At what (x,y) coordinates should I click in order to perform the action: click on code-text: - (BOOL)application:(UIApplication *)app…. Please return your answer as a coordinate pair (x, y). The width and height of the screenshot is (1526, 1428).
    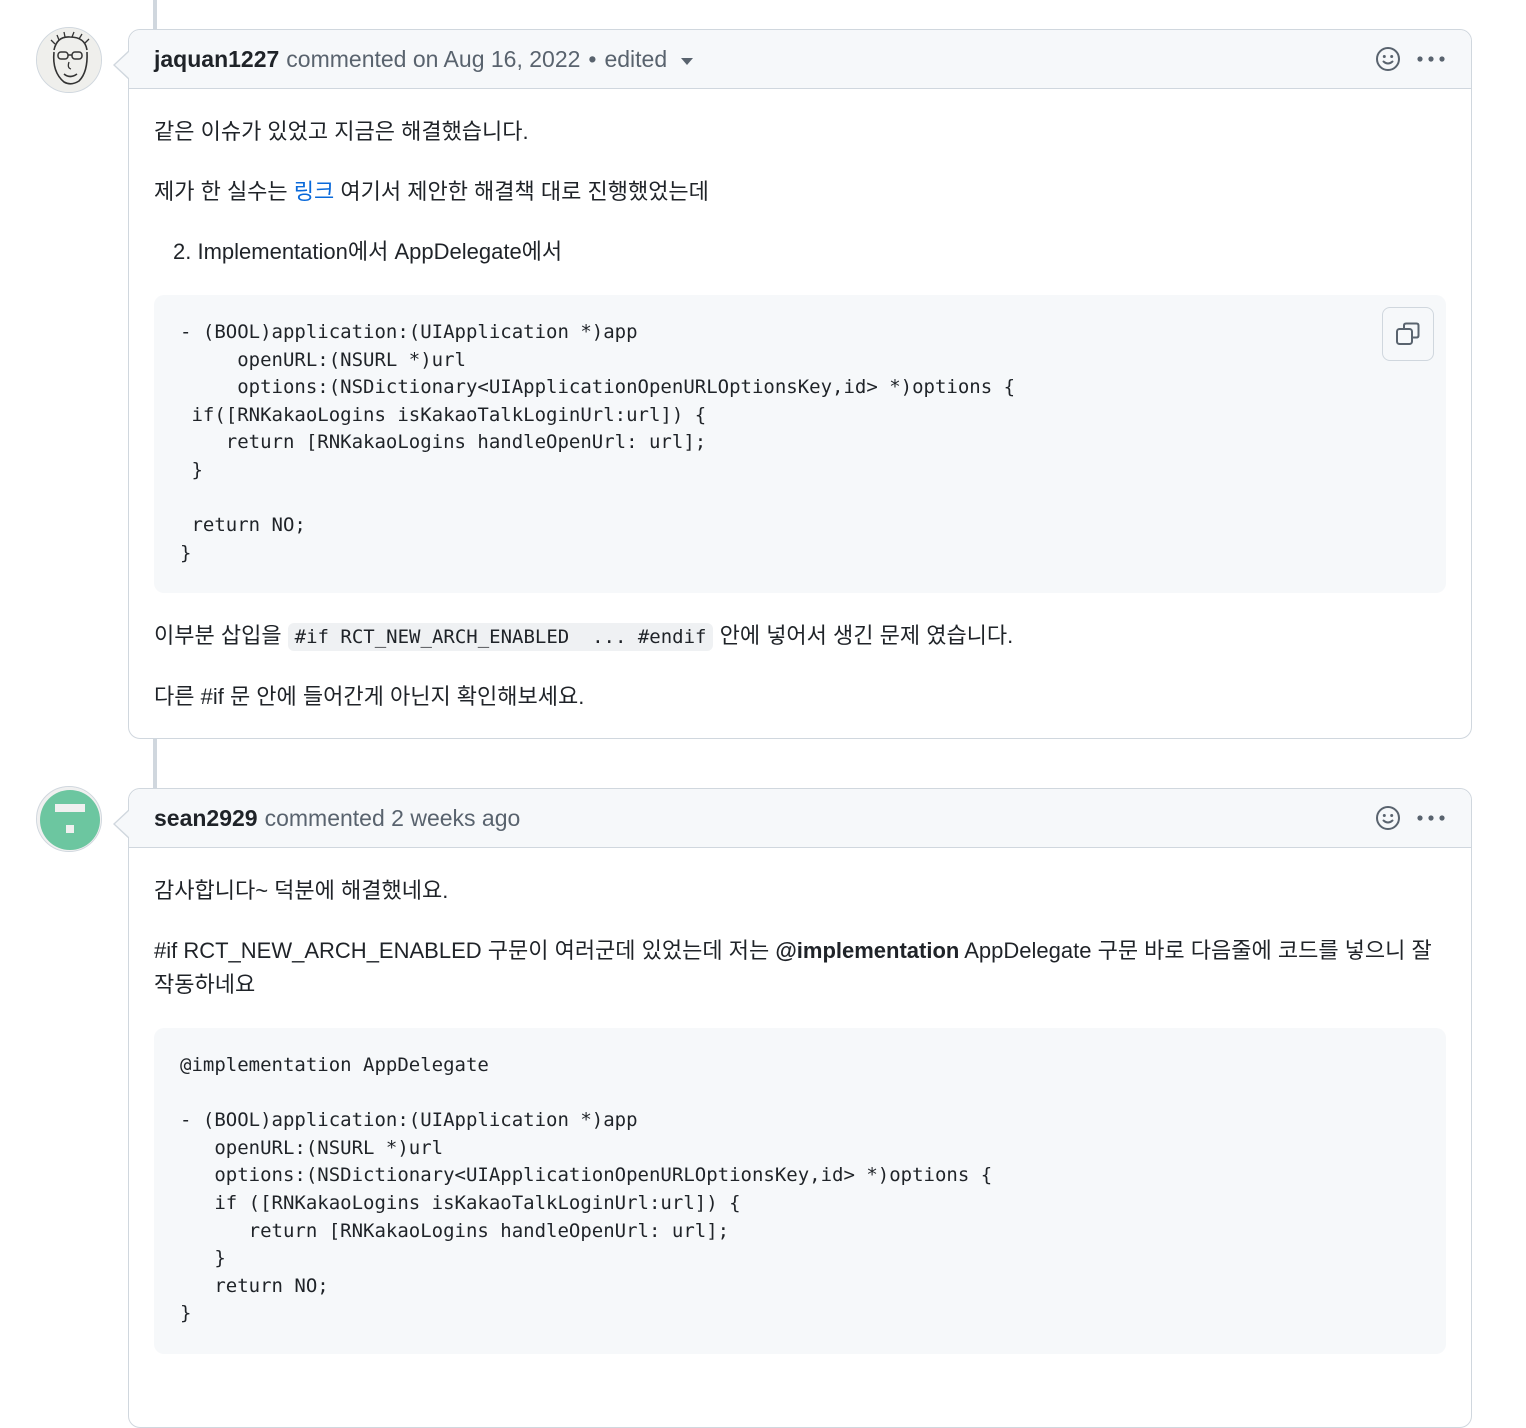
    Looking at the image, I should click on (598, 442).